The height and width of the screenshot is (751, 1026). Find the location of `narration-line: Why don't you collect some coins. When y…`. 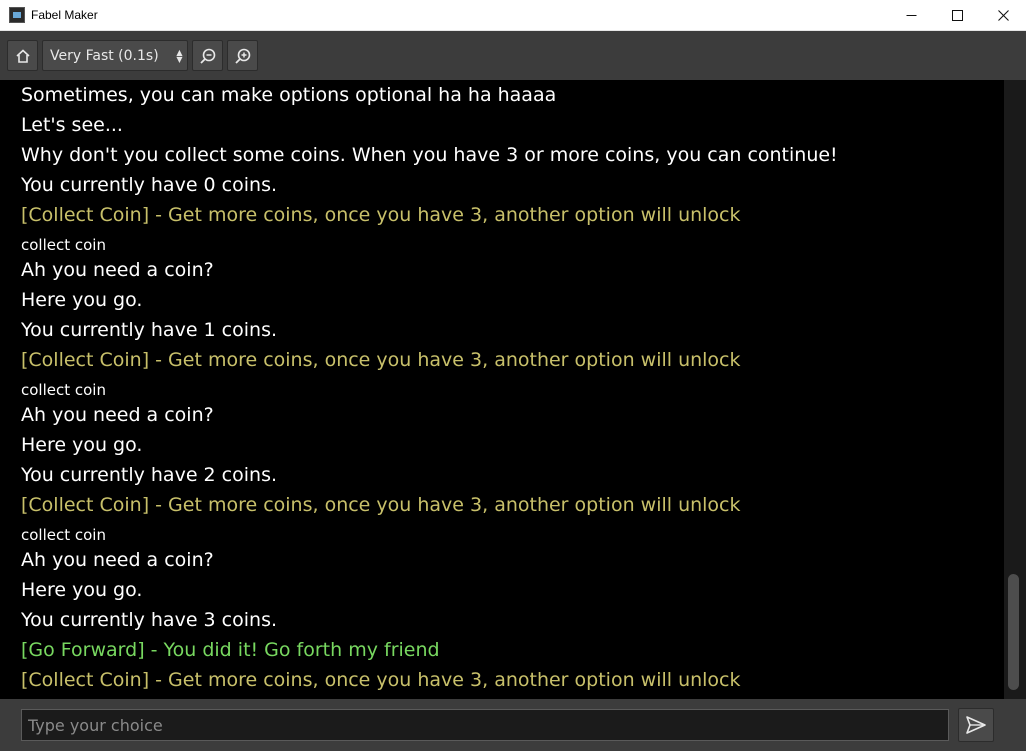

narration-line: Why don't you collect some coins. When y… is located at coordinates (429, 155).